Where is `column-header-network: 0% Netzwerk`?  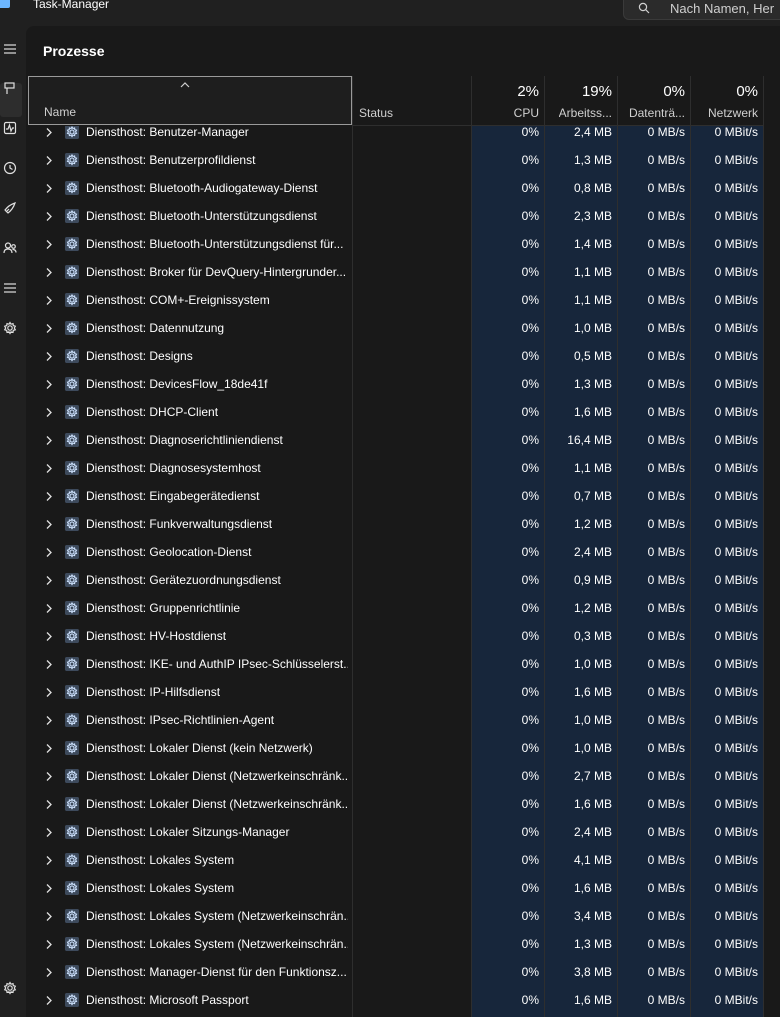
column-header-network: 0% Netzwerk is located at coordinates (727, 101).